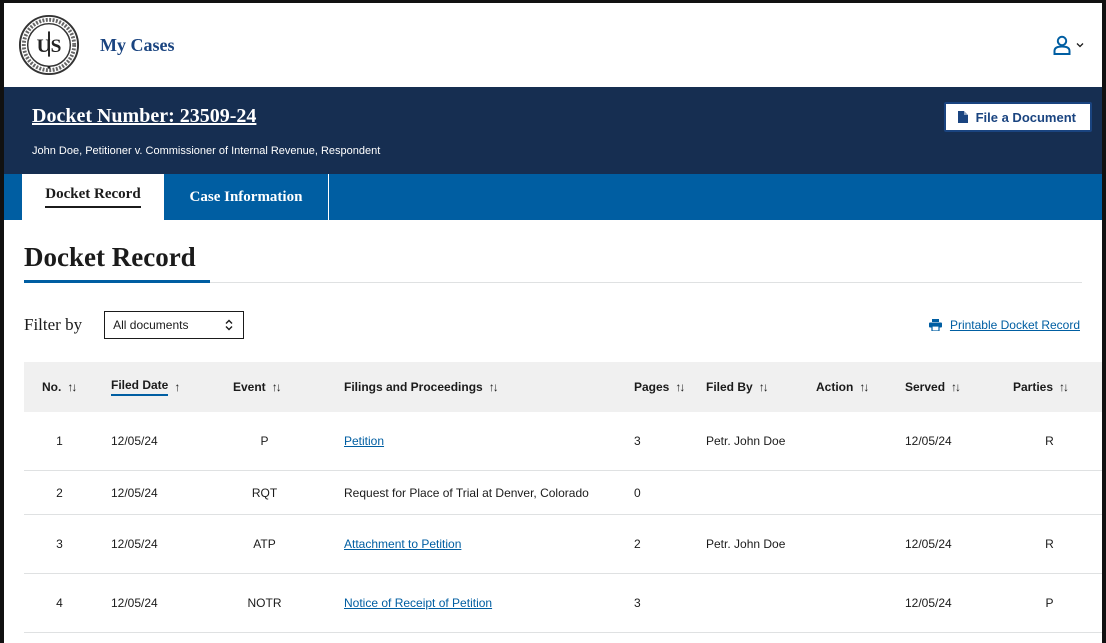 The image size is (1106, 643). I want to click on column-label: Action, so click(835, 387).